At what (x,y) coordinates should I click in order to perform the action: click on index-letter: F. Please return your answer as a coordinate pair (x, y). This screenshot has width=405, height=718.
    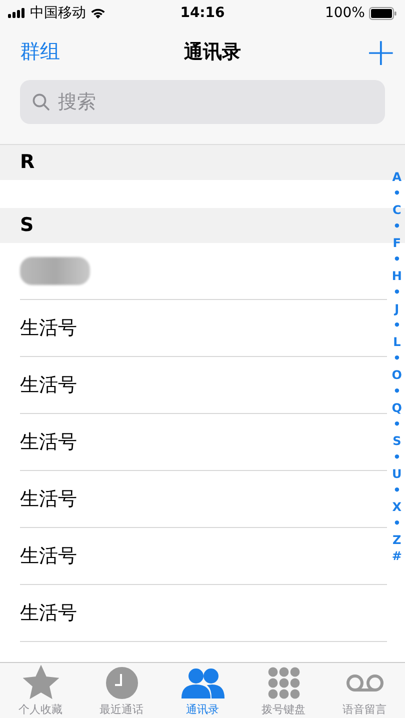
    Looking at the image, I should click on (396, 243).